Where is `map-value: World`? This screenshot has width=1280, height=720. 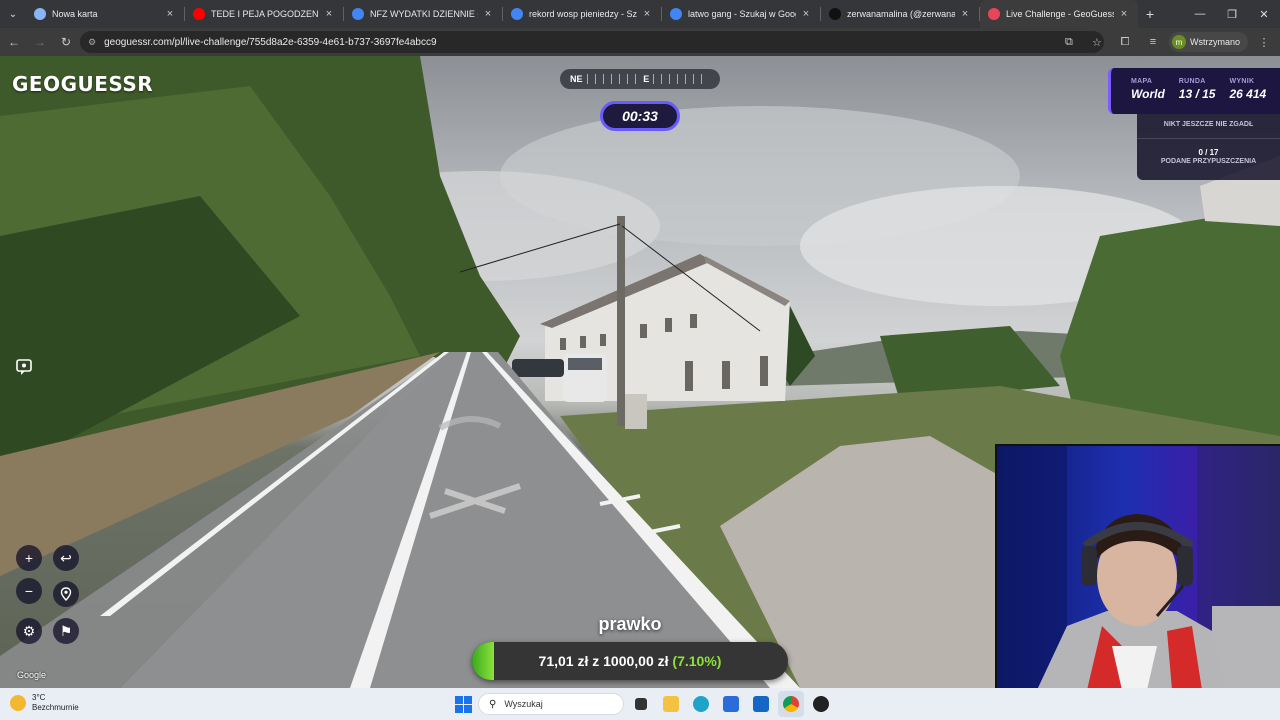
map-value: World is located at coordinates (1148, 94).